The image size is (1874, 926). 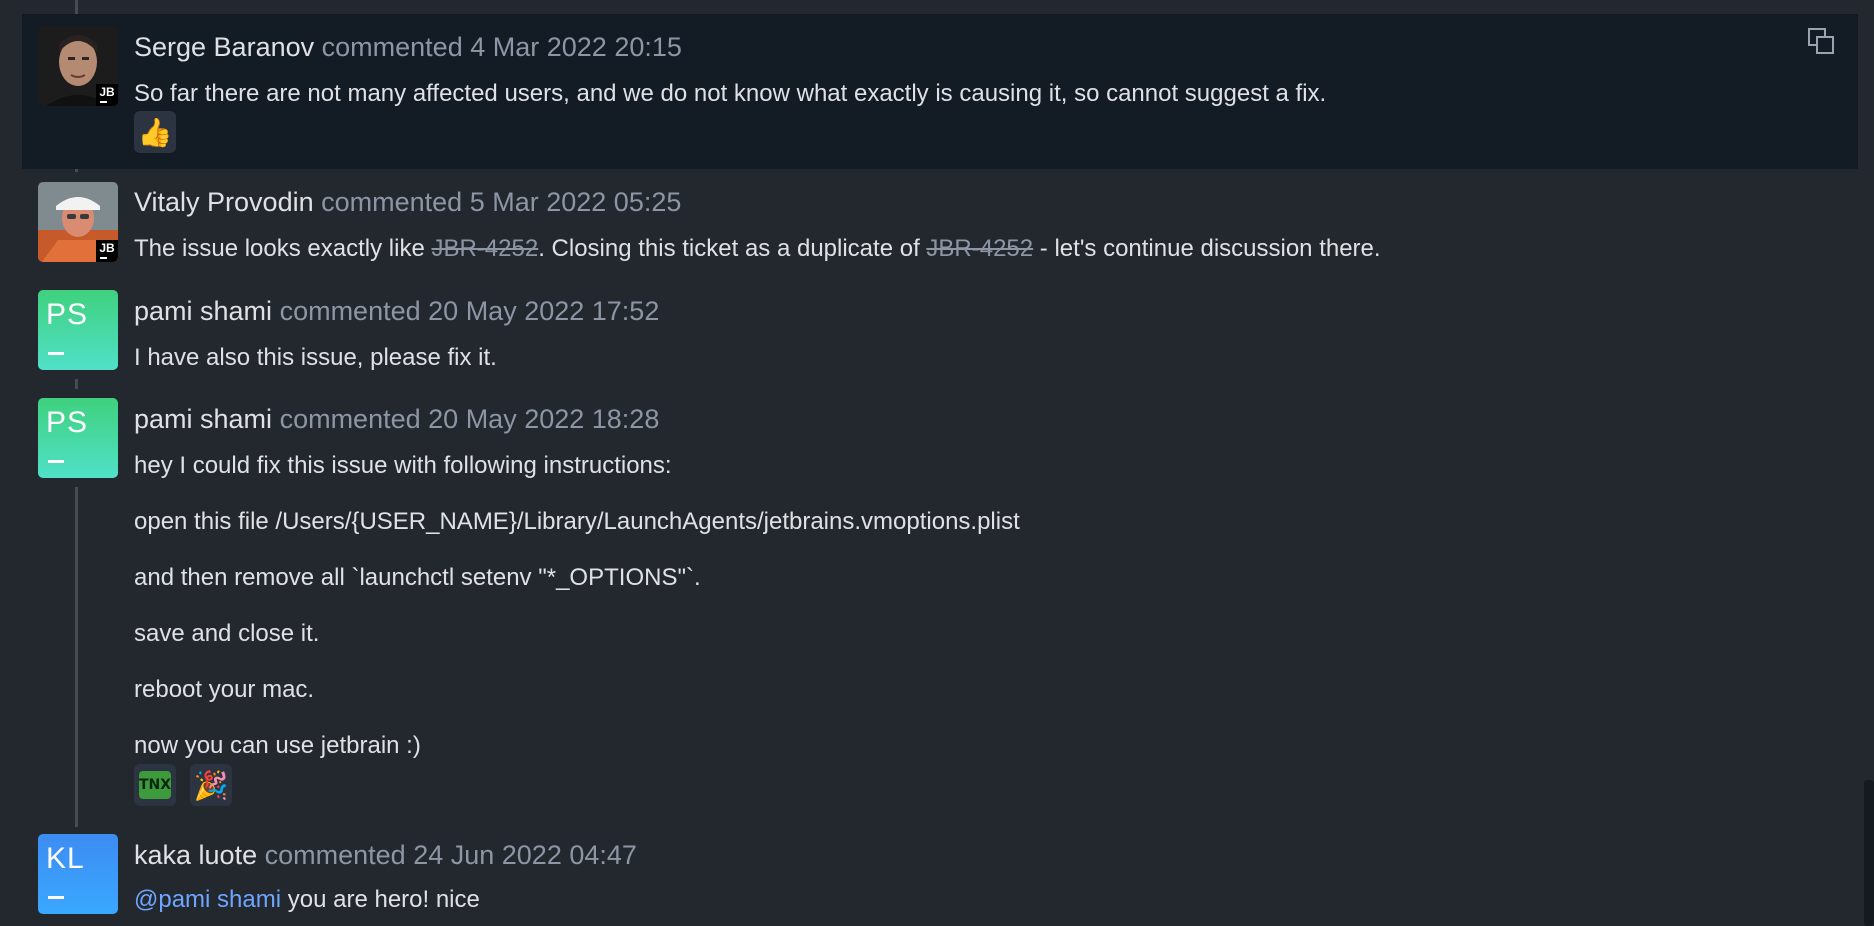 What do you see at coordinates (380, 899) in the screenshot?
I see `text-segment: you are hero! nice` at bounding box center [380, 899].